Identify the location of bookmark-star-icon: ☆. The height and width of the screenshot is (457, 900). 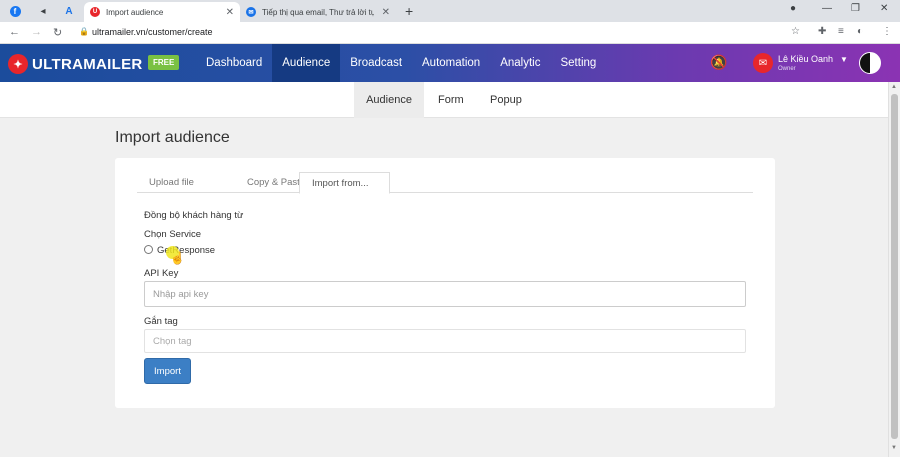
(795, 31).